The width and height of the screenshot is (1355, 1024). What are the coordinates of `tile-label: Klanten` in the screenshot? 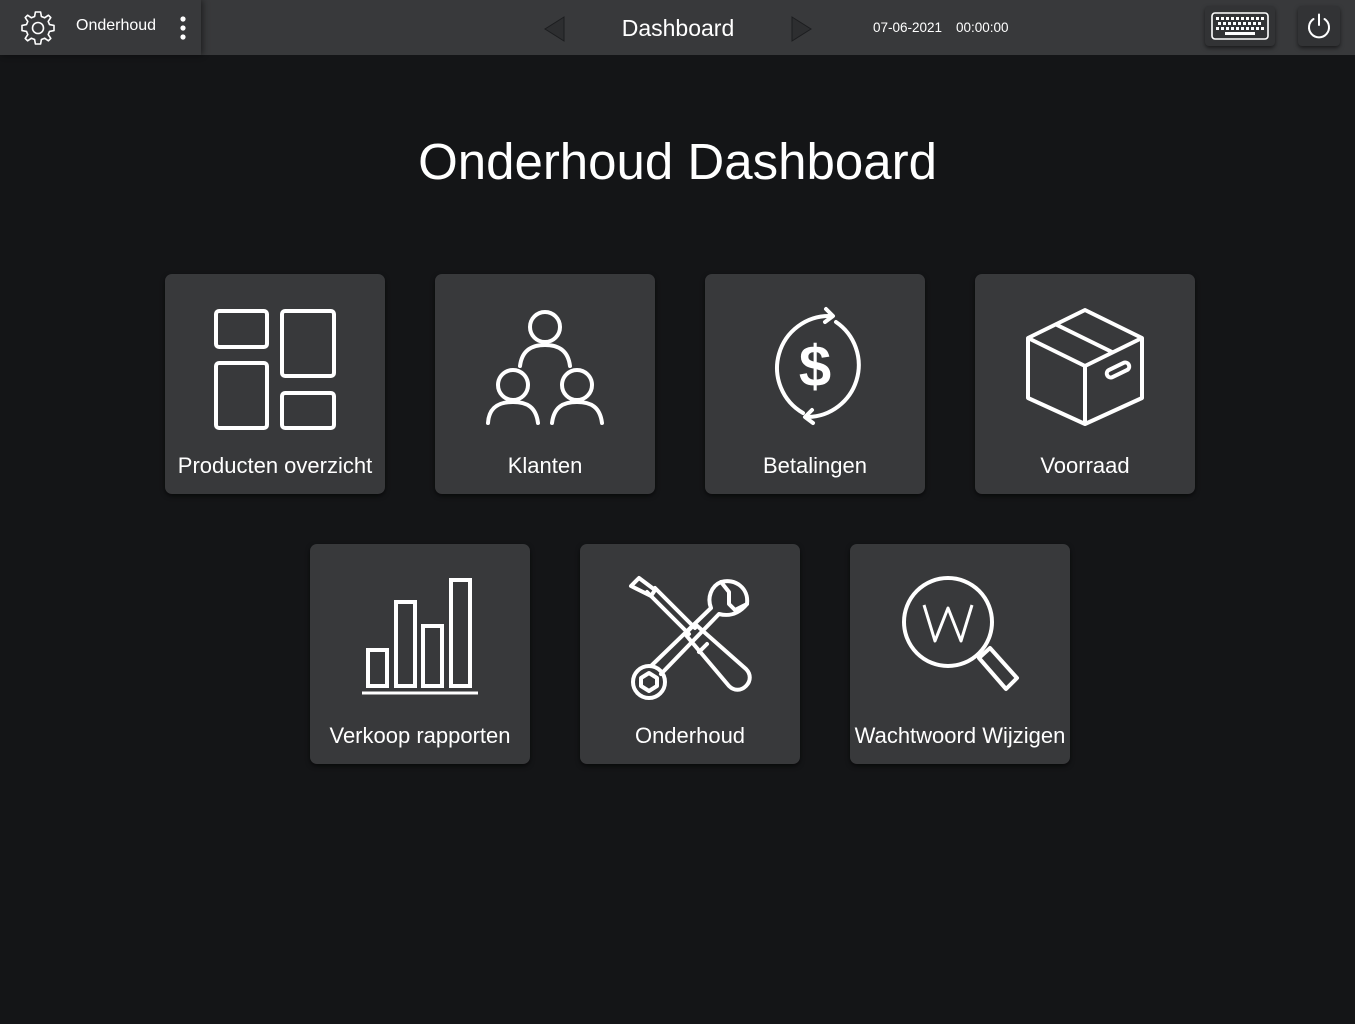 It's located at (545, 465).